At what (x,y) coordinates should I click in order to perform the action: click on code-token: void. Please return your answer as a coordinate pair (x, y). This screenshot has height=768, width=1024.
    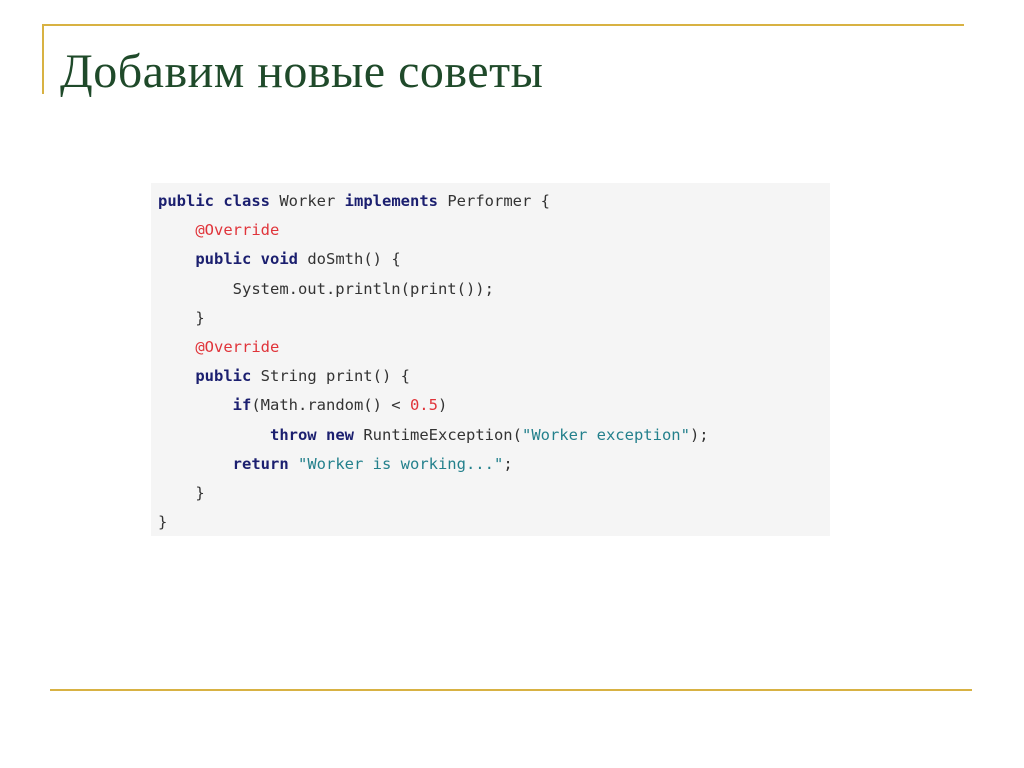
    Looking at the image, I should click on (279, 259).